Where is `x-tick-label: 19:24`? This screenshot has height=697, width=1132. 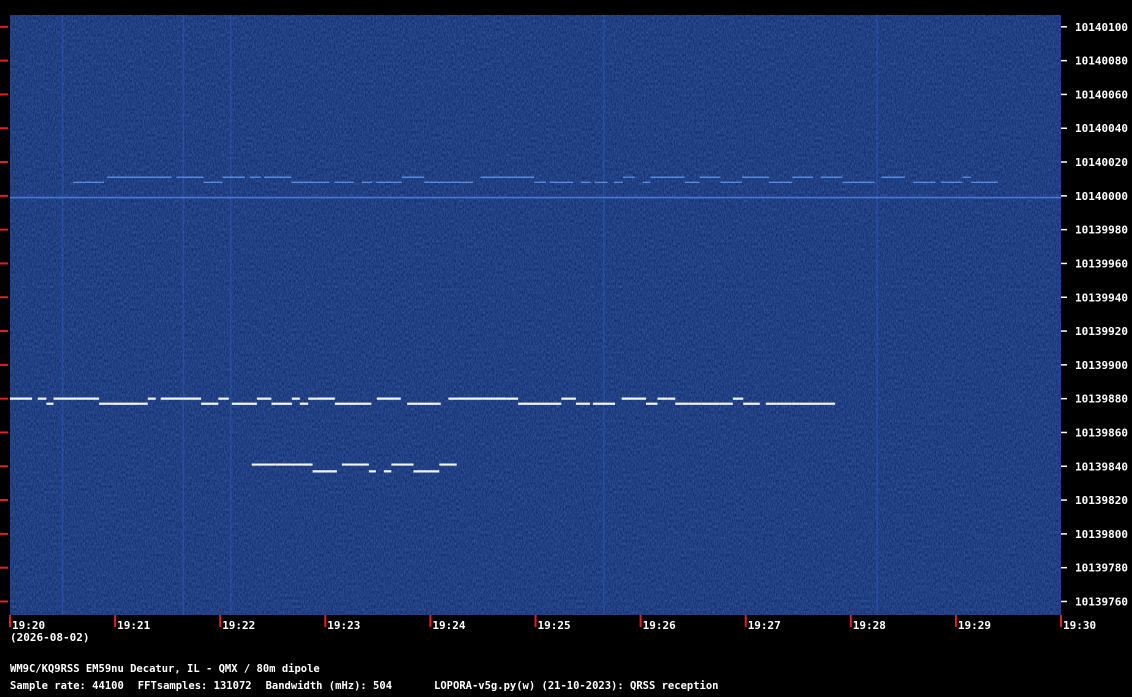
x-tick-label: 19:24 is located at coordinates (448, 625).